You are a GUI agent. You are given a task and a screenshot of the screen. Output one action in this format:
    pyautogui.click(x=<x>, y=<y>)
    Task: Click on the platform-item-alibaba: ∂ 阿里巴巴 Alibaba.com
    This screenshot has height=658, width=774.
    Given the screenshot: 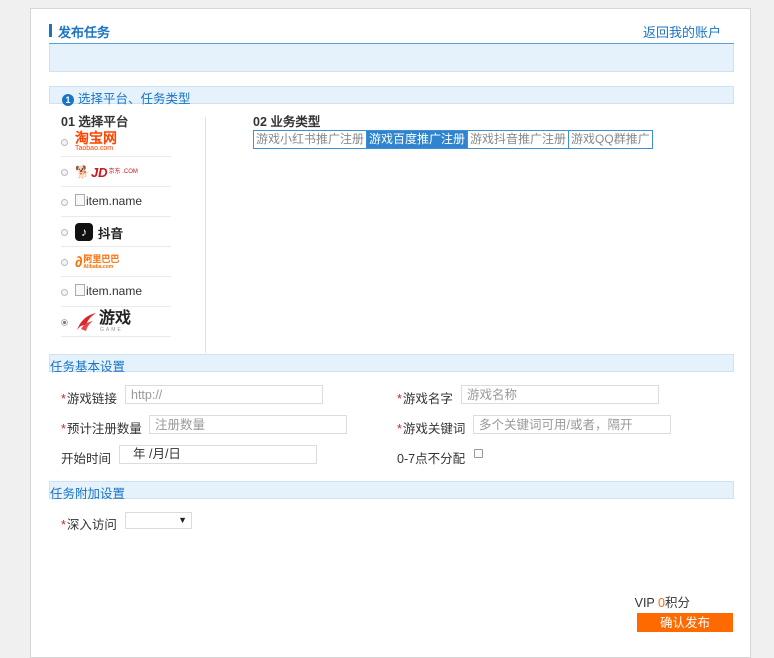 What is the action you would take?
    pyautogui.click(x=116, y=262)
    